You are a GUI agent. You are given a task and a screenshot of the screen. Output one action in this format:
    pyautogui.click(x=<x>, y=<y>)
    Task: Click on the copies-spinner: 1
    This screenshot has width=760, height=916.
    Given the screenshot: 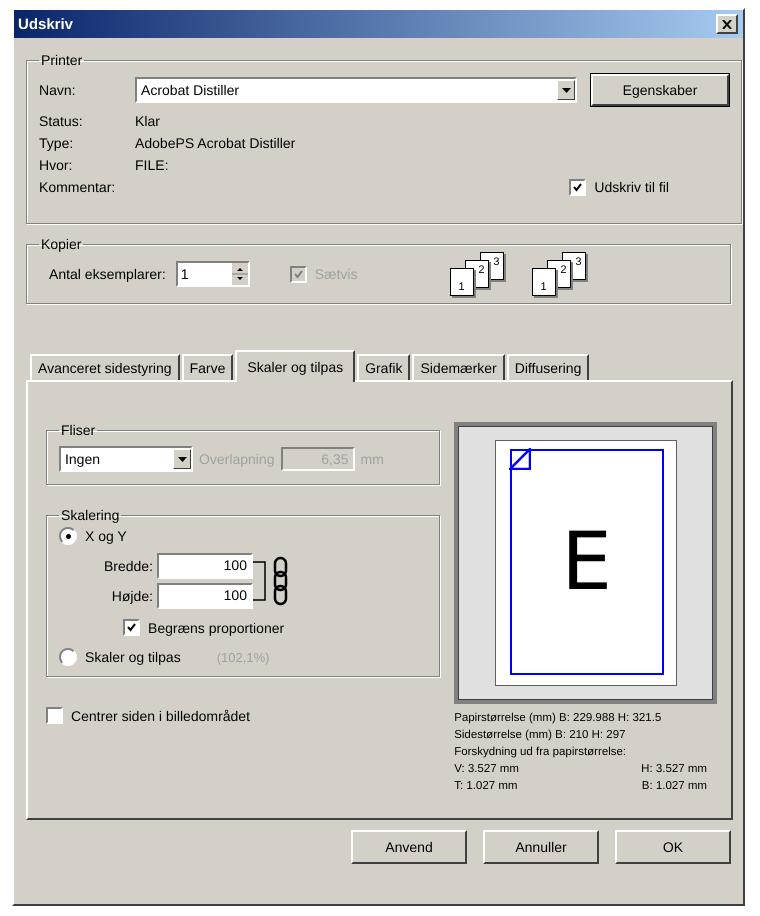 What is the action you would take?
    pyautogui.click(x=213, y=274)
    